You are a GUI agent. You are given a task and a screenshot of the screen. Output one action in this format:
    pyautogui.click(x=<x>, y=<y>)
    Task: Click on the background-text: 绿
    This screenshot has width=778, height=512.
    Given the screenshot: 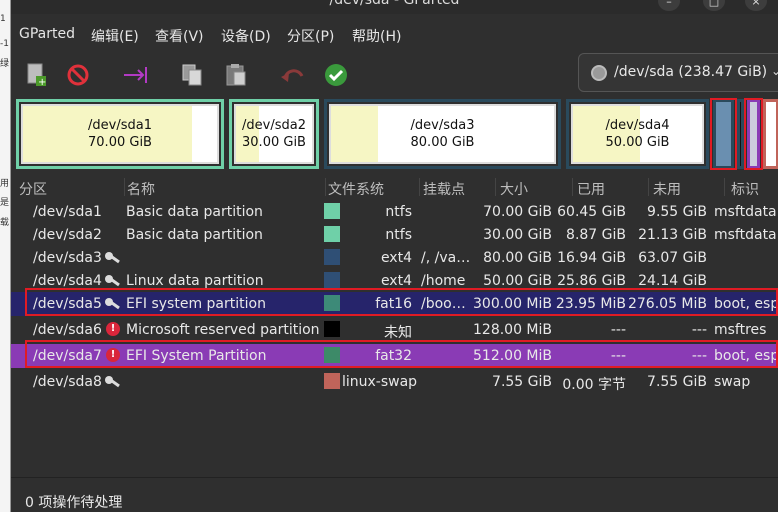 What is the action you would take?
    pyautogui.click(x=5, y=64)
    